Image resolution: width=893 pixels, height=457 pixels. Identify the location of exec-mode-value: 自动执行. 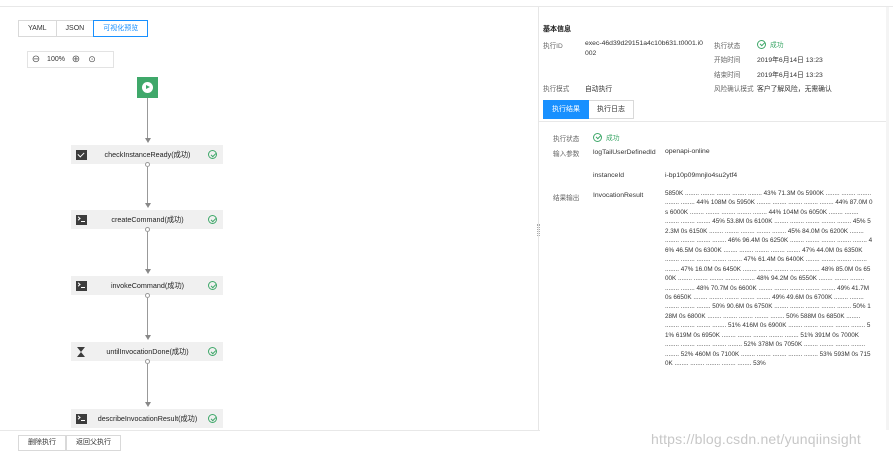
(599, 89).